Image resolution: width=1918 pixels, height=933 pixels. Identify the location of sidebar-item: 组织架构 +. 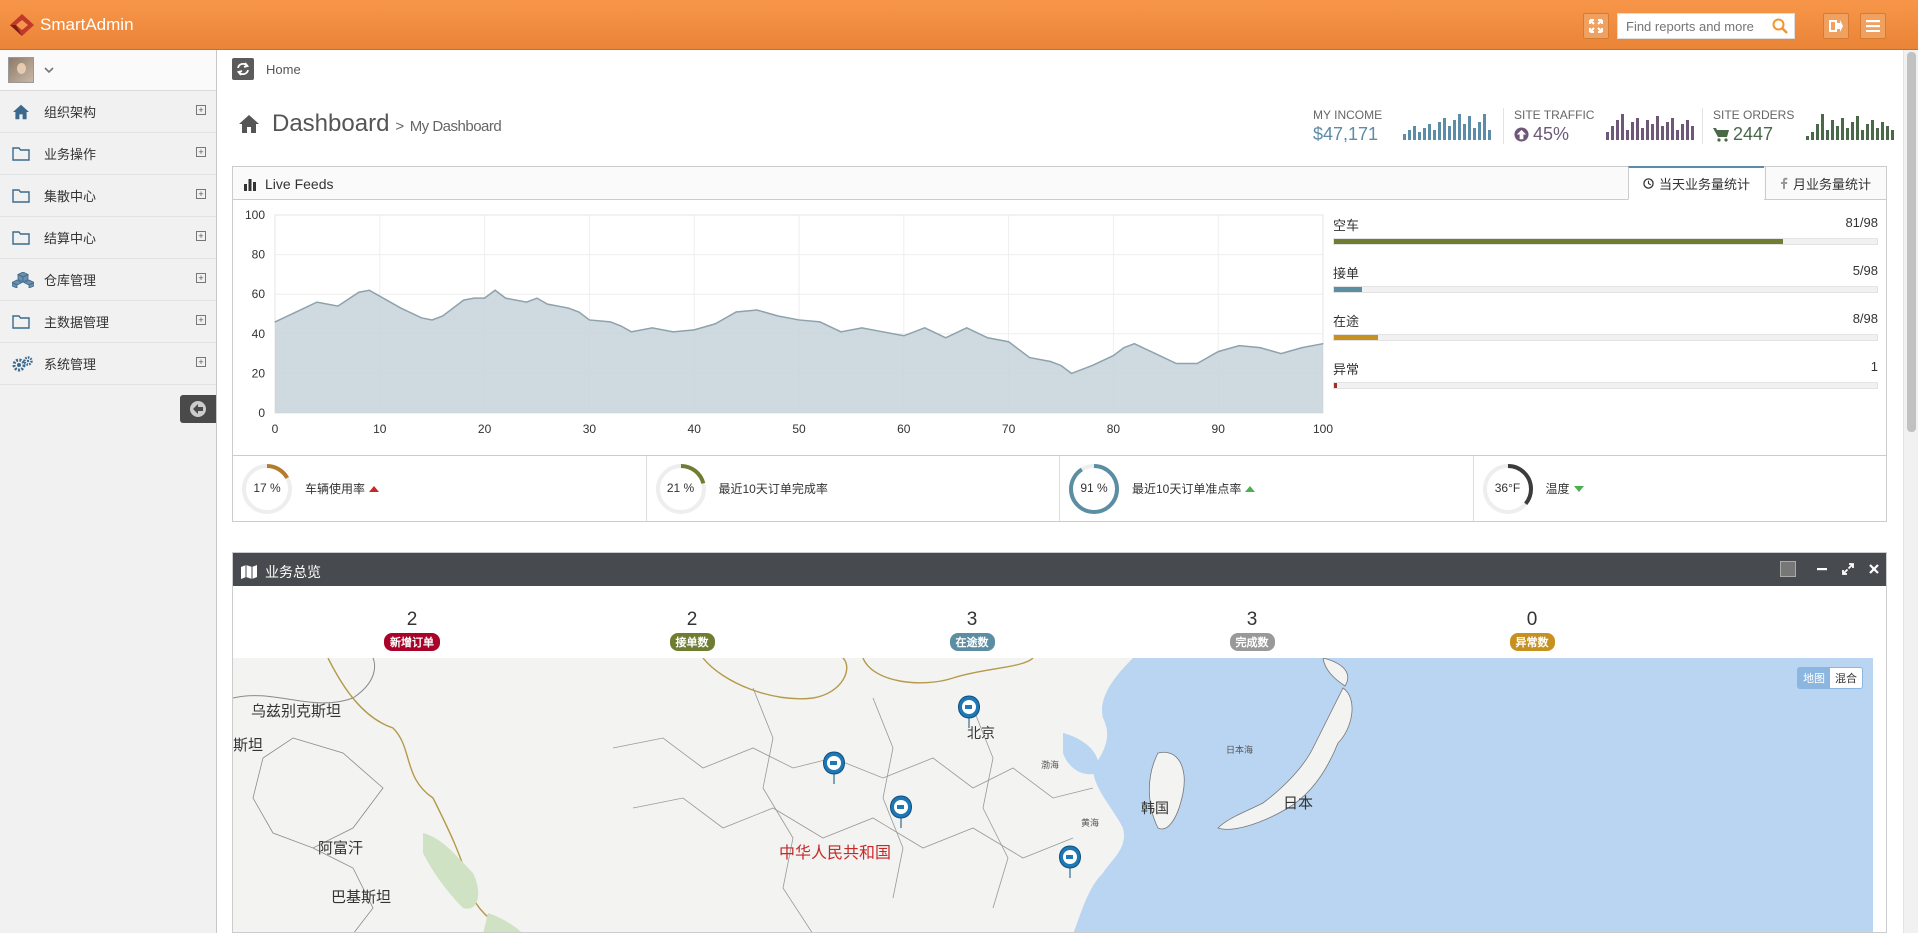
(108, 112).